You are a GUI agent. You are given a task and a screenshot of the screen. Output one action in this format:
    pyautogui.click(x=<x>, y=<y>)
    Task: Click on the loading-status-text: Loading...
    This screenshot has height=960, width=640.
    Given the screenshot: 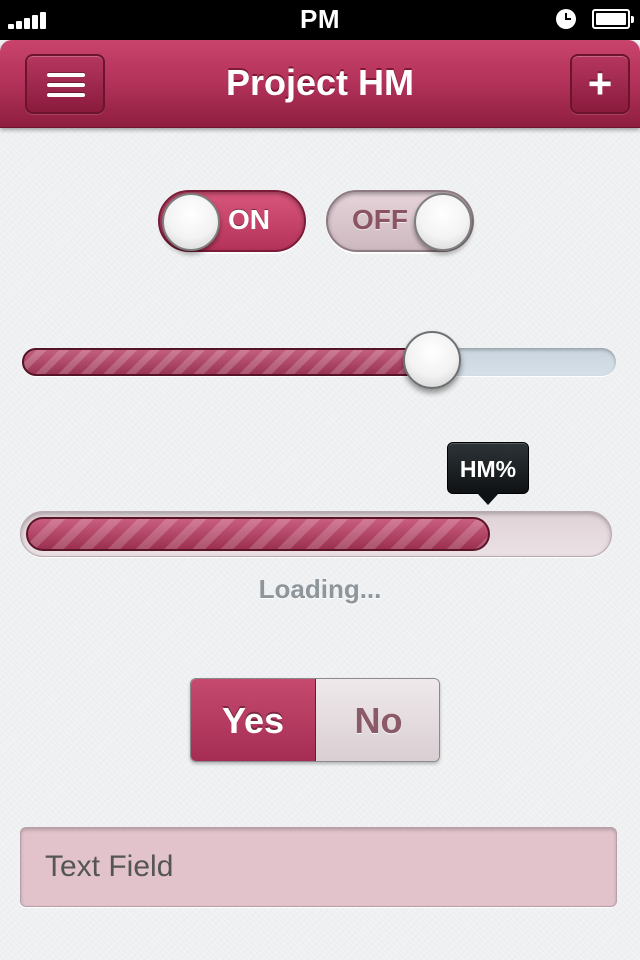 What is the action you would take?
    pyautogui.click(x=320, y=589)
    